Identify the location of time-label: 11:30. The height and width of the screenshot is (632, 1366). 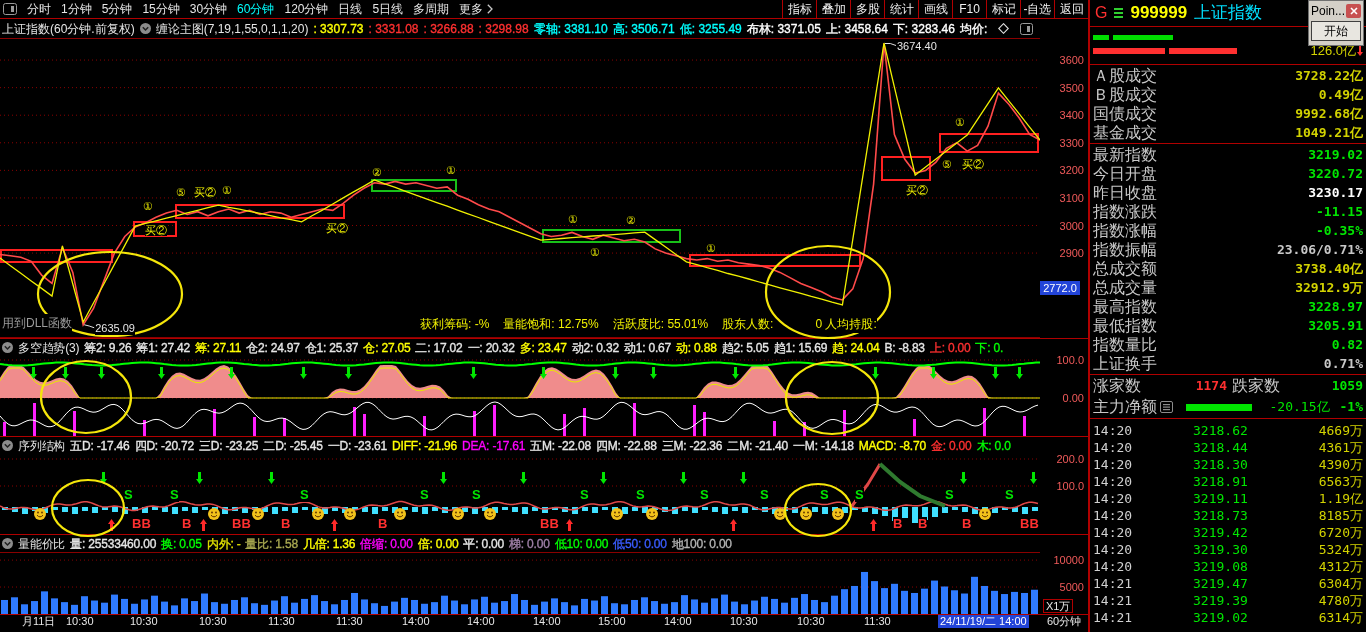
(349, 621).